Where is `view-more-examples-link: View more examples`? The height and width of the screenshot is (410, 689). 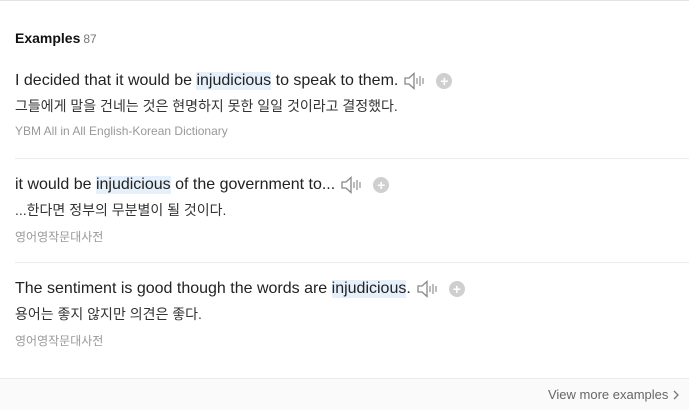
view-more-examples-link: View more examples is located at coordinates (614, 394).